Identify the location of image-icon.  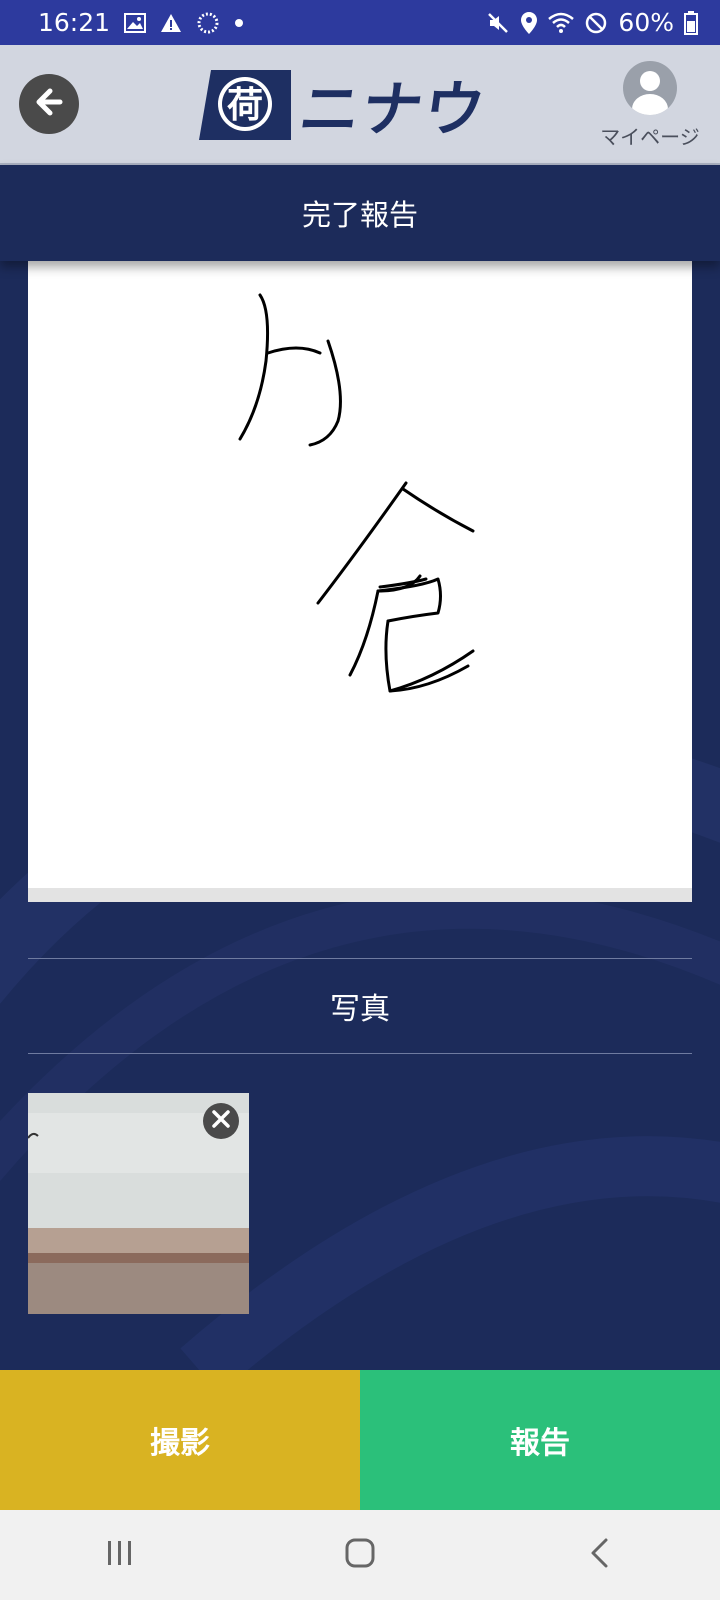
(135, 22).